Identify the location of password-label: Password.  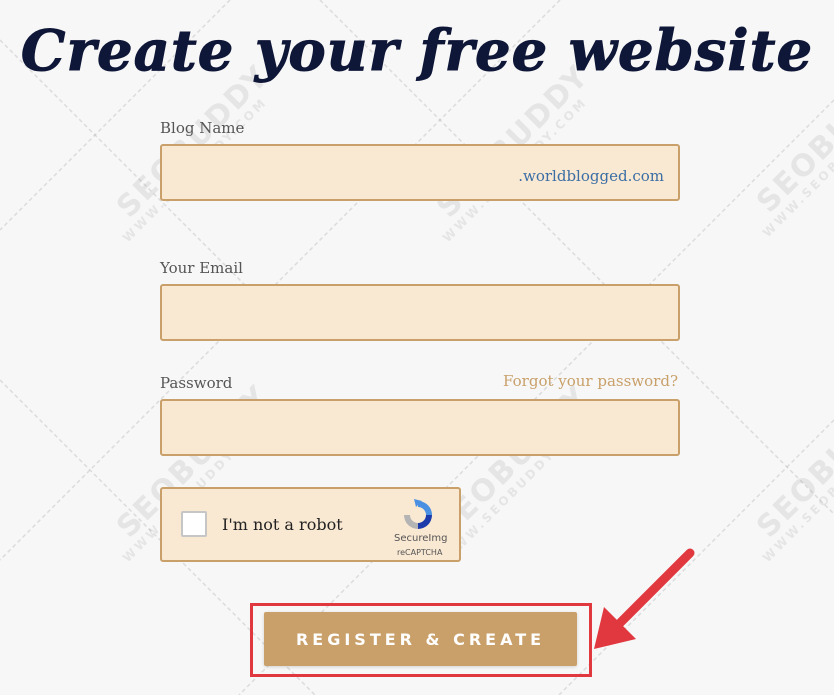
(196, 383).